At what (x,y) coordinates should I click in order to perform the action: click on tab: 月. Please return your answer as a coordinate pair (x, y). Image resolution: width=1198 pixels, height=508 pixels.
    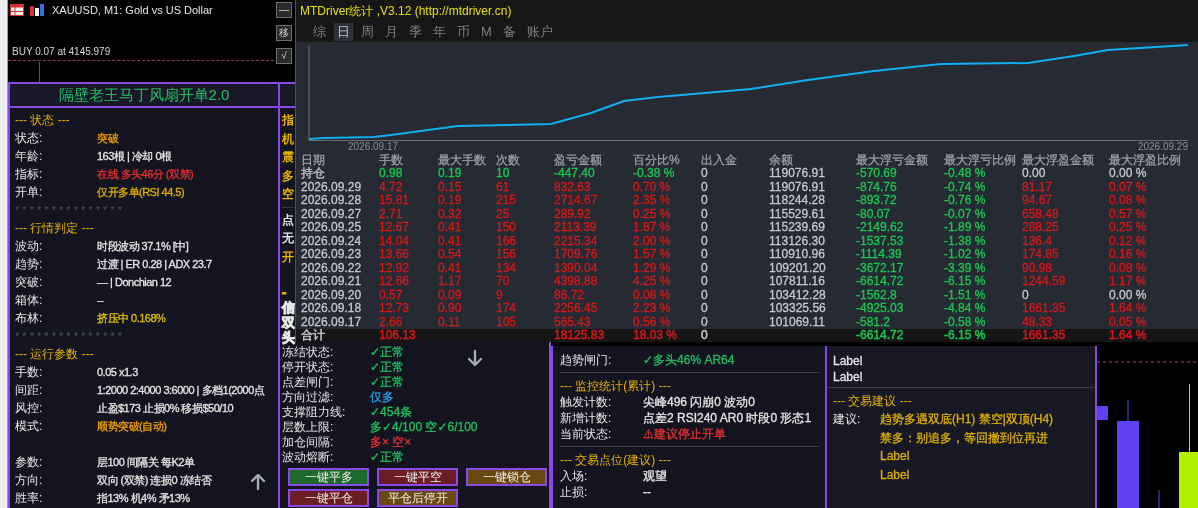
    Looking at the image, I should click on (391, 32).